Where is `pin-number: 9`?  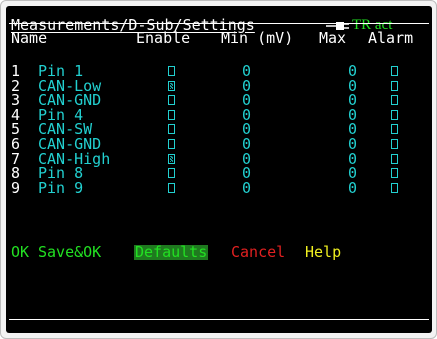 pin-number: 9 is located at coordinates (16, 187).